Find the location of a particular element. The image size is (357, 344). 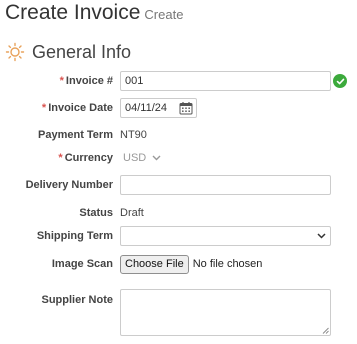

image-scan-file-input: Choose File No file chosen is located at coordinates (191, 264).